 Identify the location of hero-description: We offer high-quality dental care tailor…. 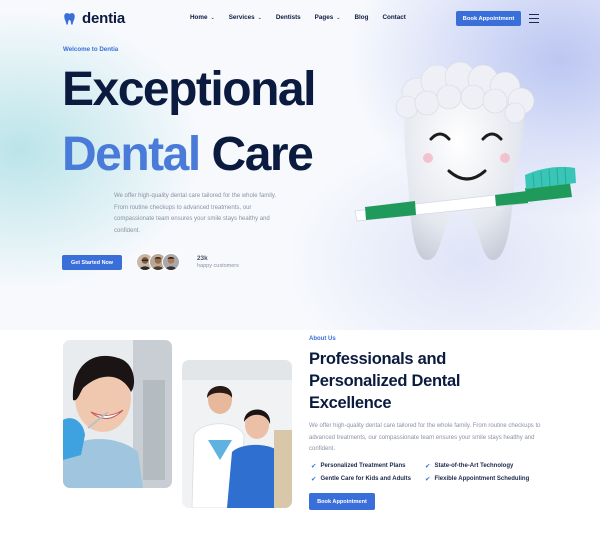
(195, 214).